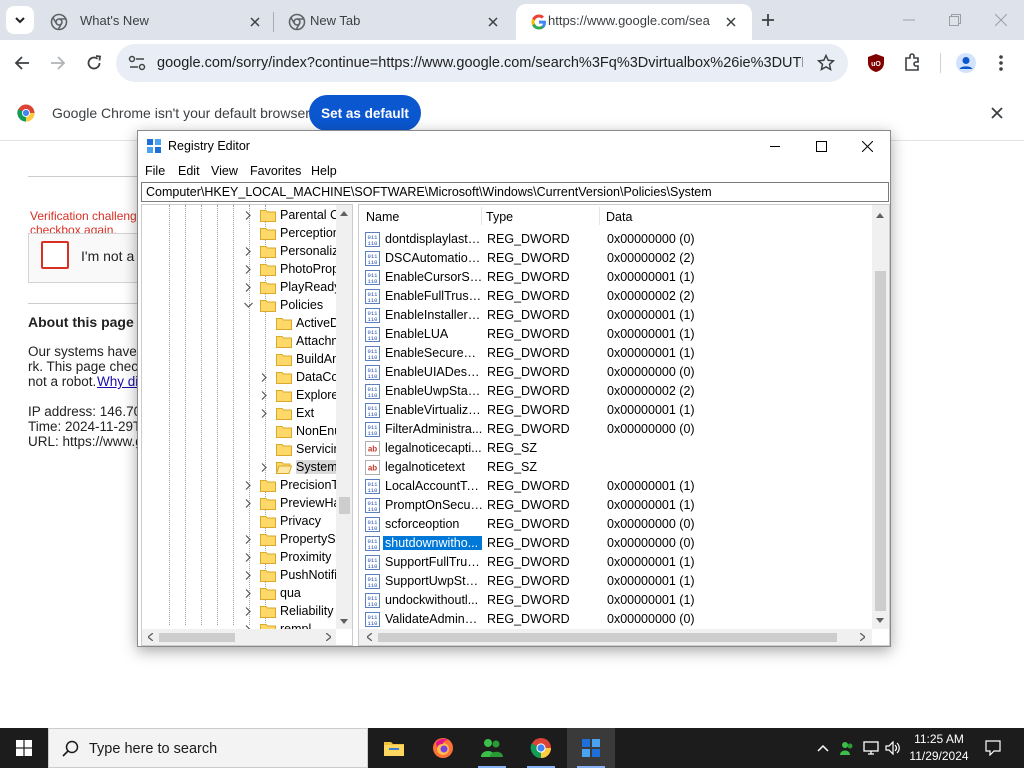  Describe the element at coordinates (300, 233) in the screenshot. I see `tree-node: Perception` at that location.